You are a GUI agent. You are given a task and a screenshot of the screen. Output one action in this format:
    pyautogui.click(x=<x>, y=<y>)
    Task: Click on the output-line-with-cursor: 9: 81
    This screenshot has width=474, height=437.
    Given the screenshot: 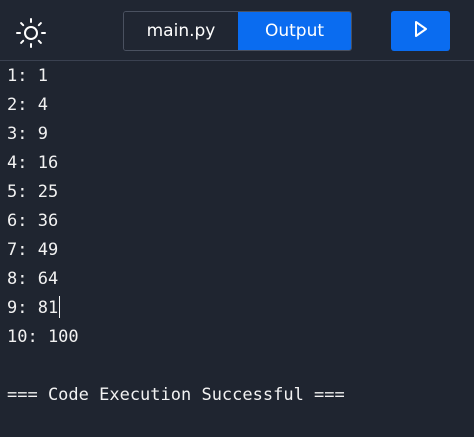 What is the action you would take?
    pyautogui.click(x=34, y=308)
    